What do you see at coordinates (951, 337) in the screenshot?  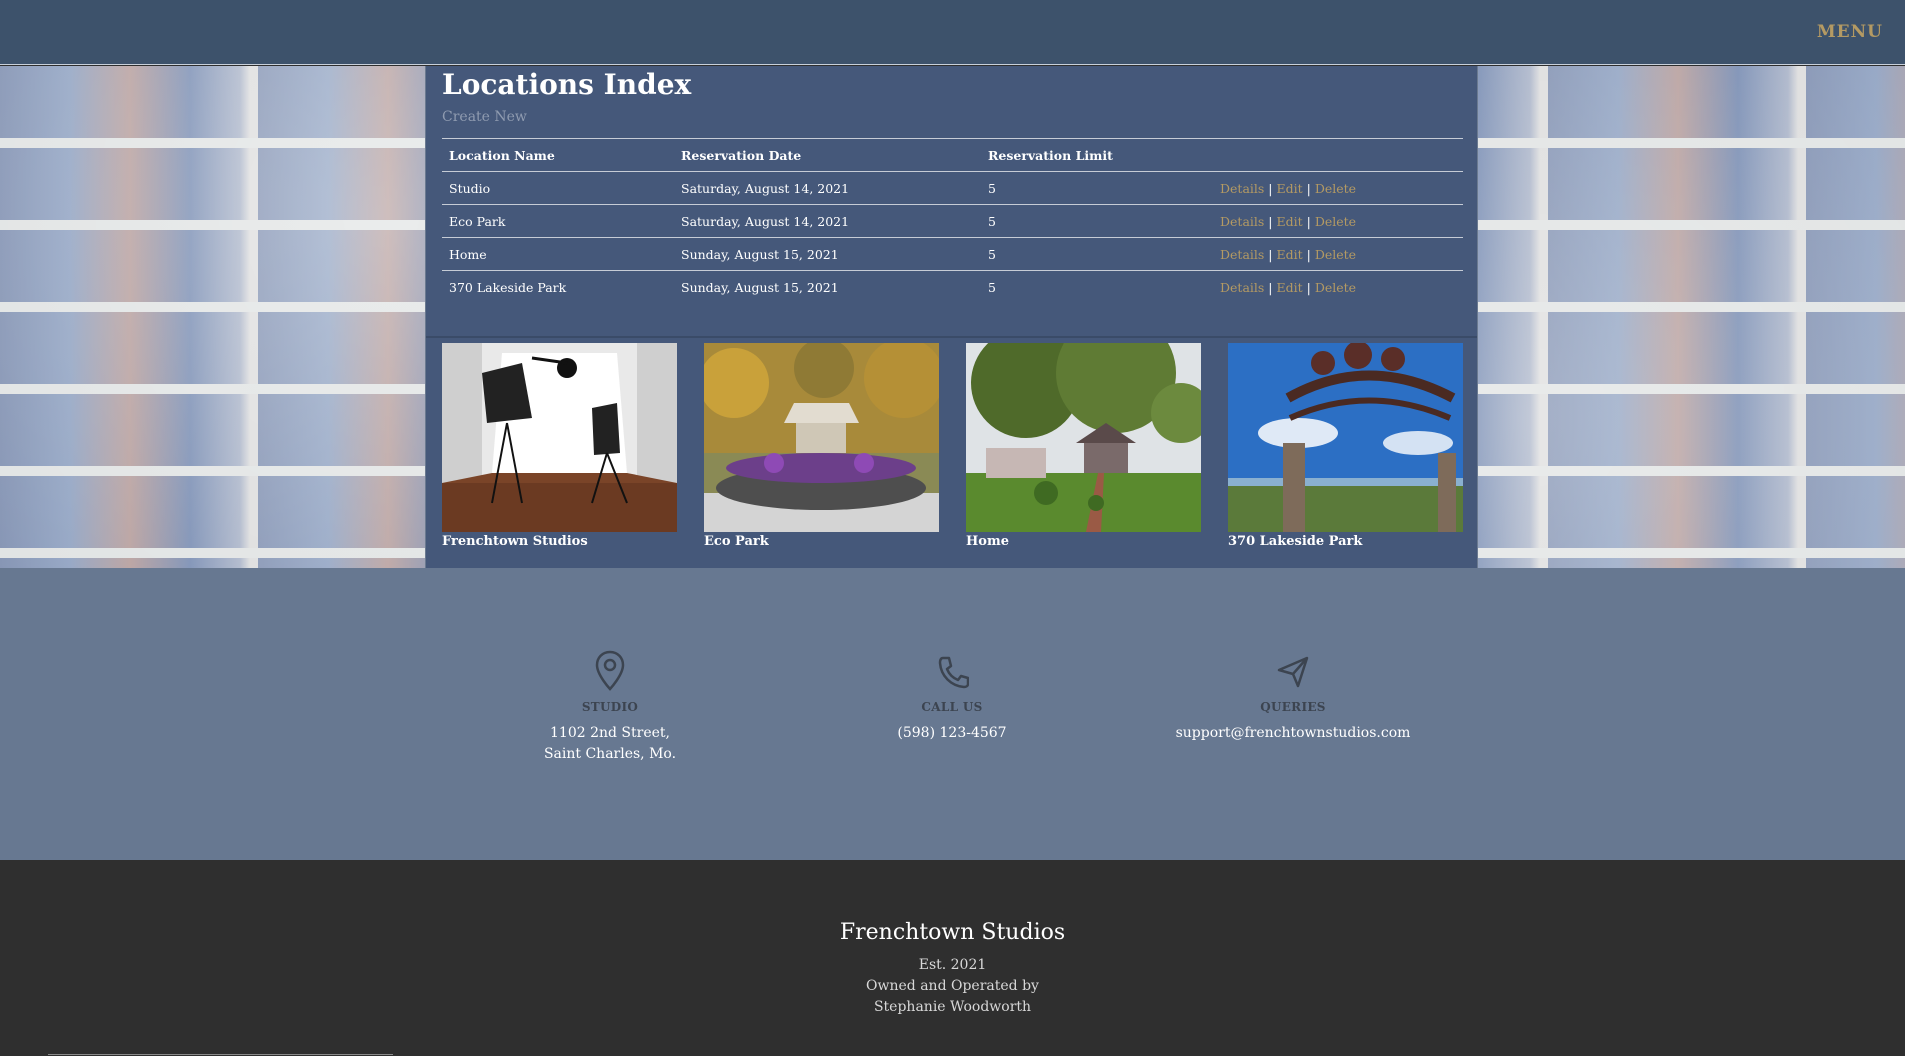 I see `gallery-divider` at bounding box center [951, 337].